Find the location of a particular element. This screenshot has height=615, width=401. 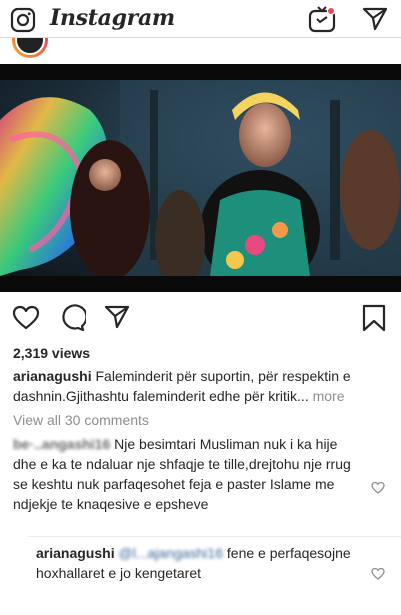

view-count: 2,319 views is located at coordinates (51, 353).